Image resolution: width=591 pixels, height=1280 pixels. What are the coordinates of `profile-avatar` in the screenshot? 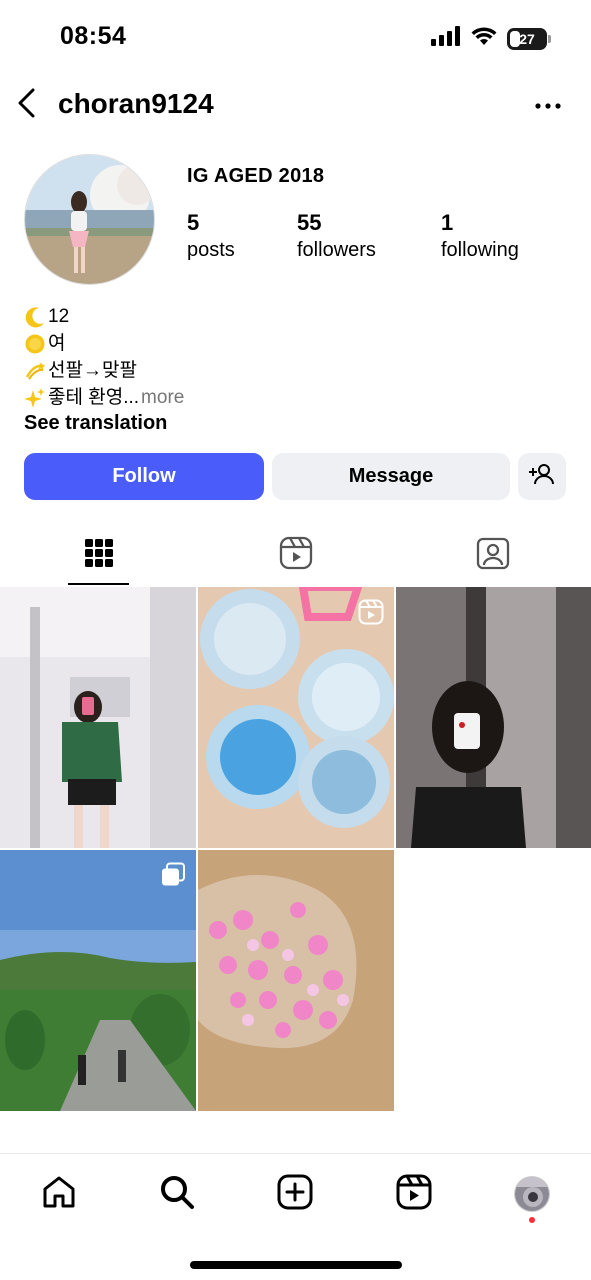 It's located at (89, 219).